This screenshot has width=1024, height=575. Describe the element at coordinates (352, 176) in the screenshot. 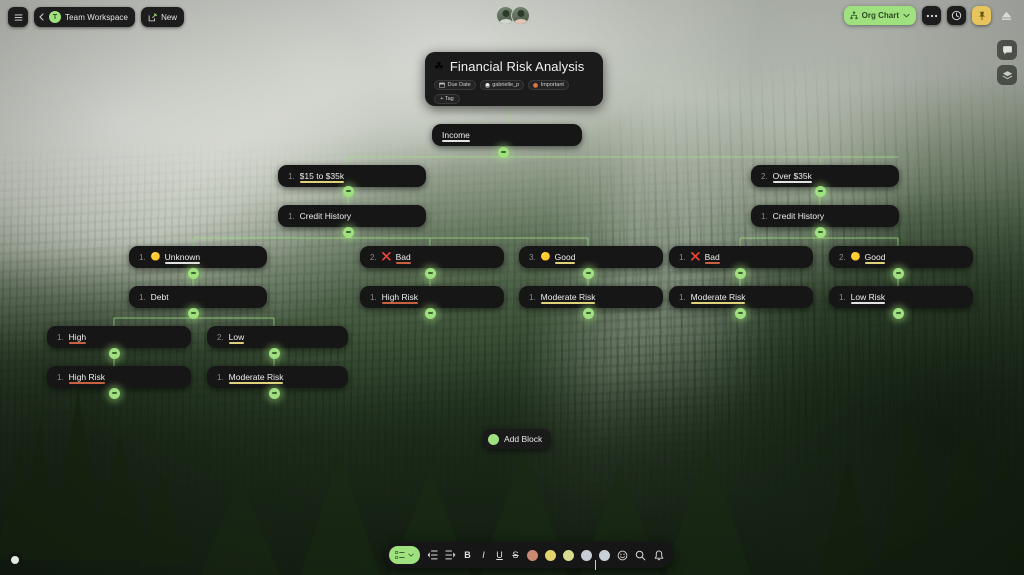

I see `mindmap-node: 1. $15 to $35k` at that location.